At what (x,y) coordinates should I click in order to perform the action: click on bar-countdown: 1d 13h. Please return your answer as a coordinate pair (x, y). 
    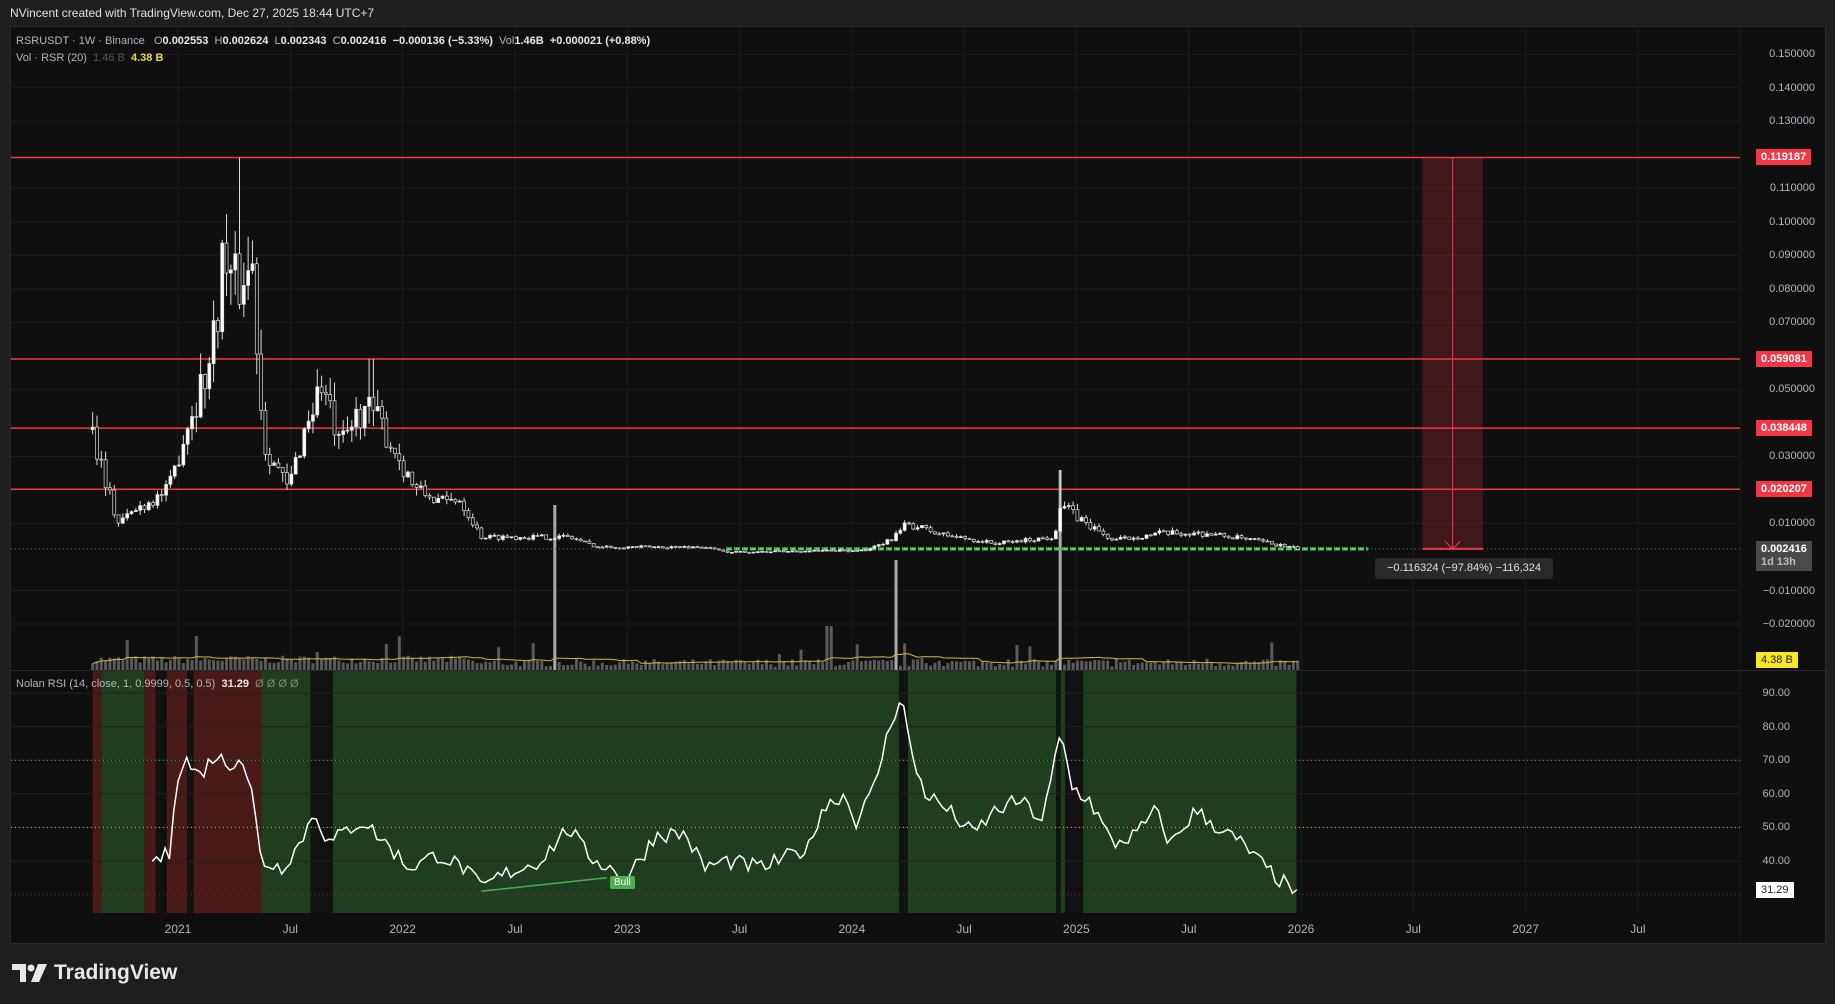
    Looking at the image, I should click on (1778, 561).